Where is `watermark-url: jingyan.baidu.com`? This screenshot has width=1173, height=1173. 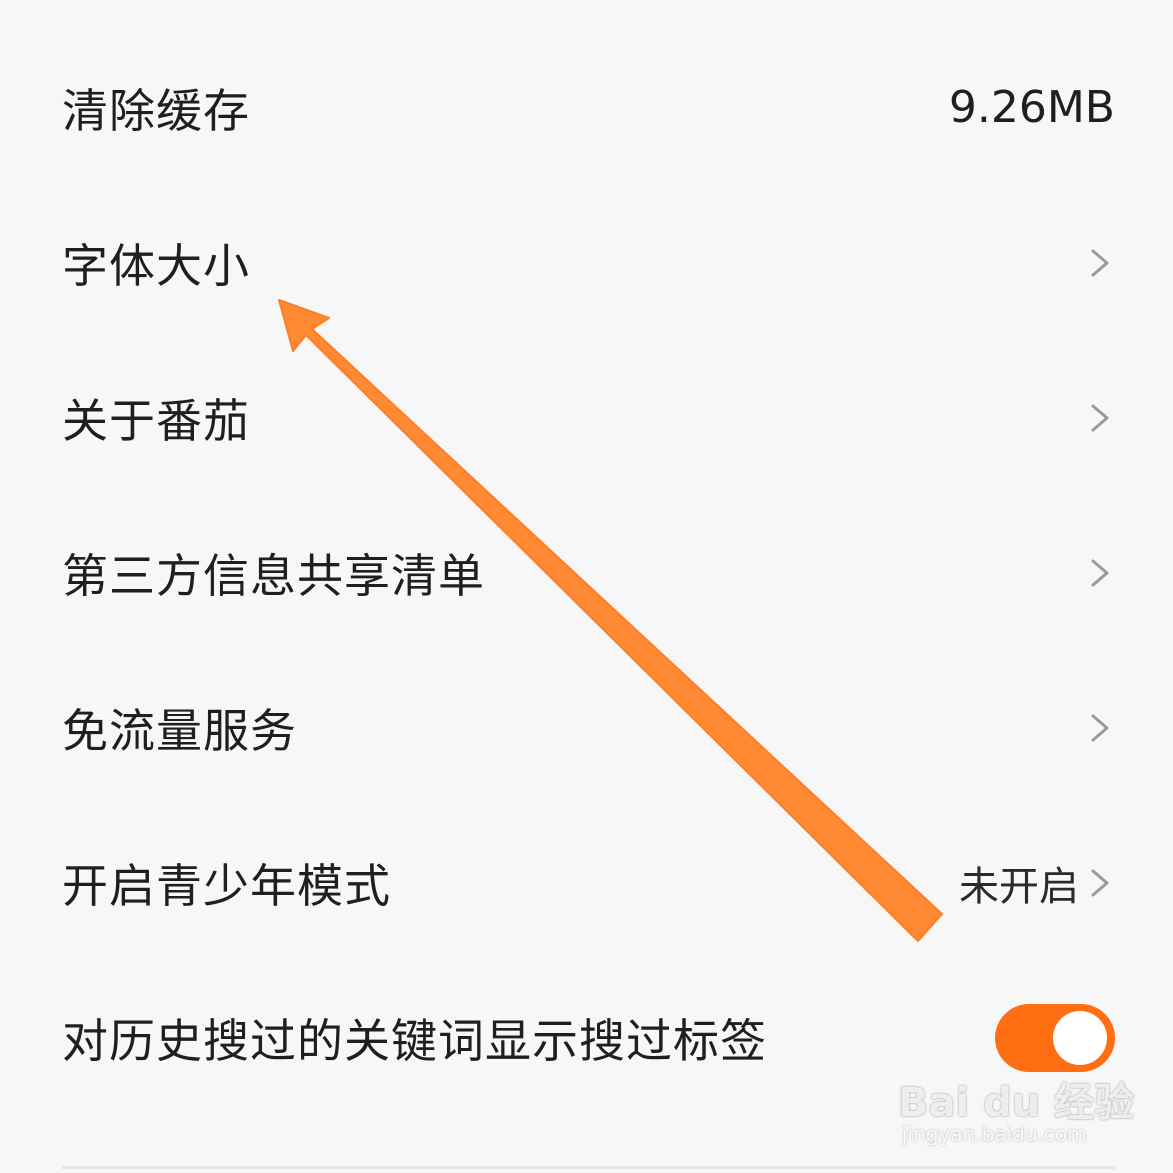
watermark-url: jingyan.baidu.com is located at coordinates (994, 1134).